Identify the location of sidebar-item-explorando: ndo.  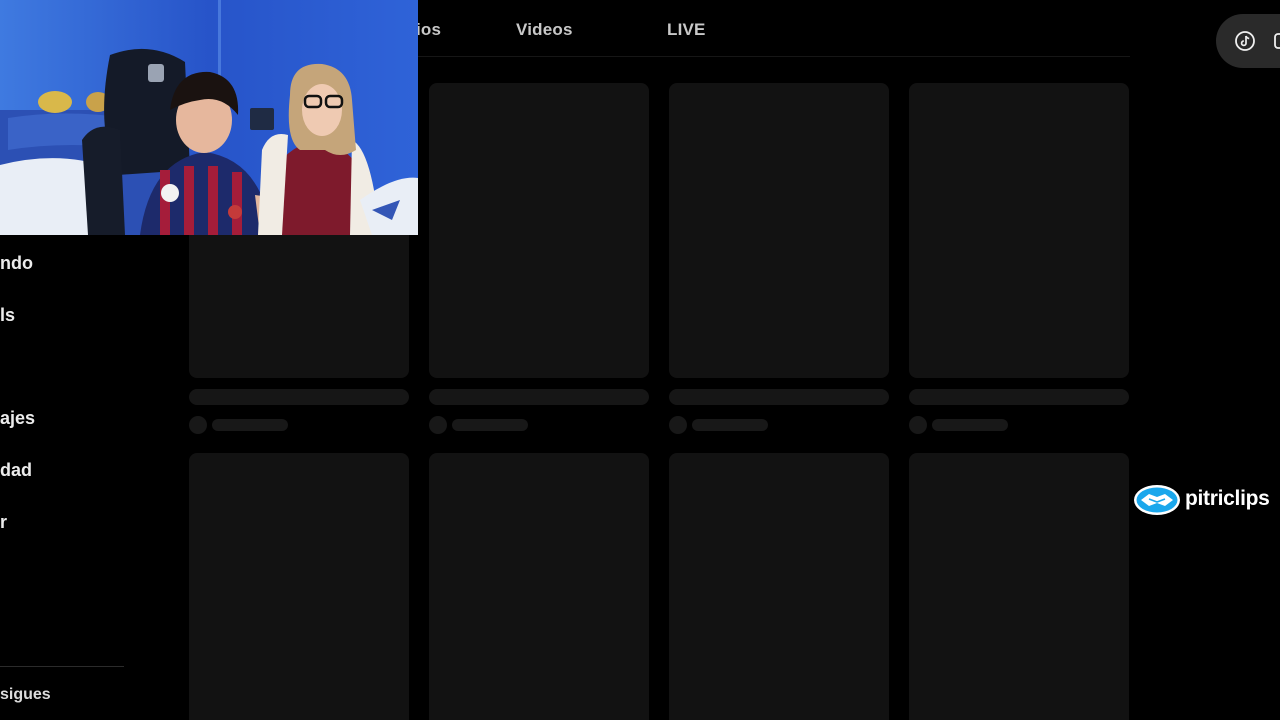
(16, 263).